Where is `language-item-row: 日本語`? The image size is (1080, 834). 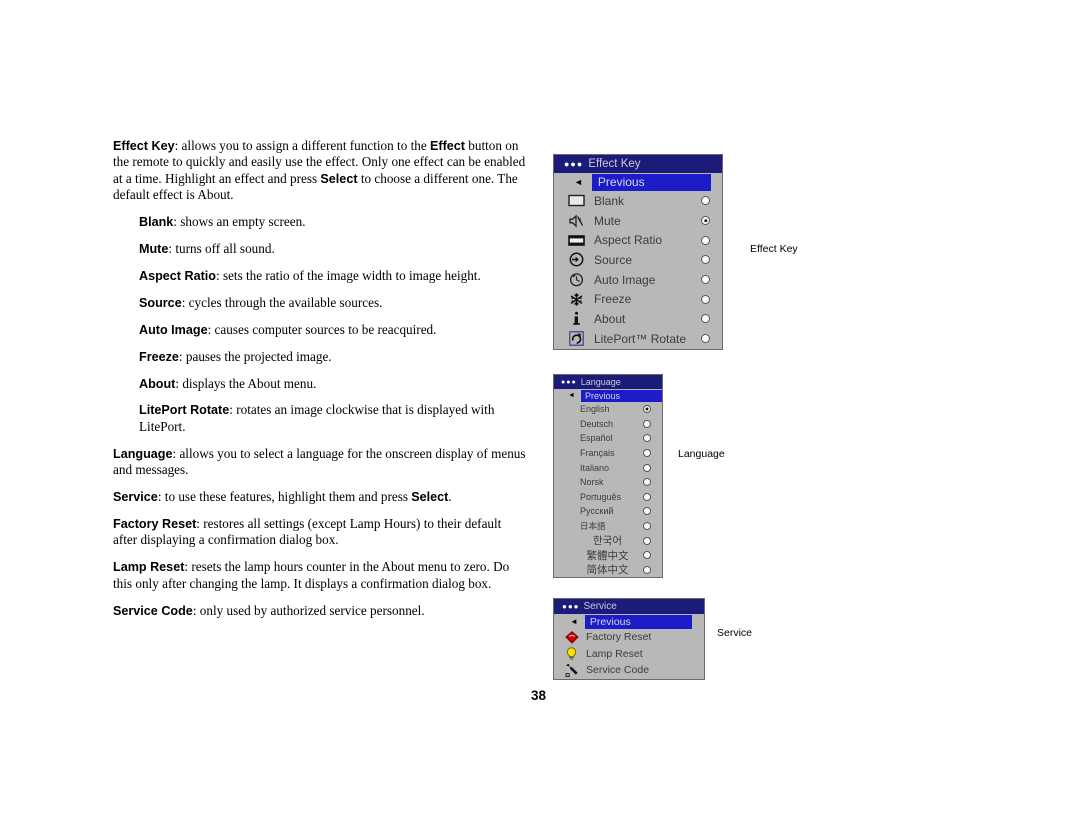
language-item-row: 日本語 is located at coordinates (608, 526).